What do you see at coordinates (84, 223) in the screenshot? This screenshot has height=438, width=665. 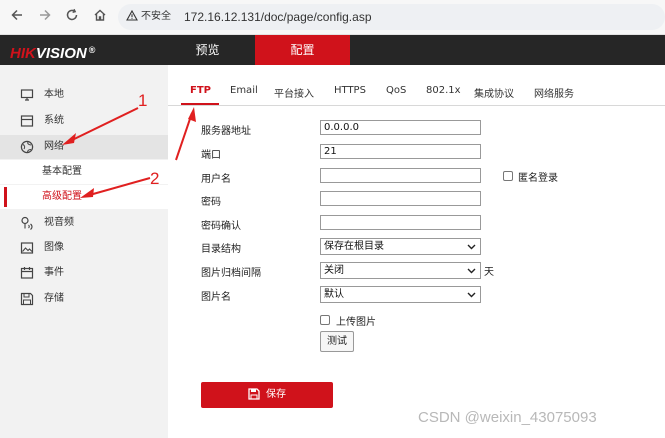 I see `sidebar-item-video-audio: 视音频` at bounding box center [84, 223].